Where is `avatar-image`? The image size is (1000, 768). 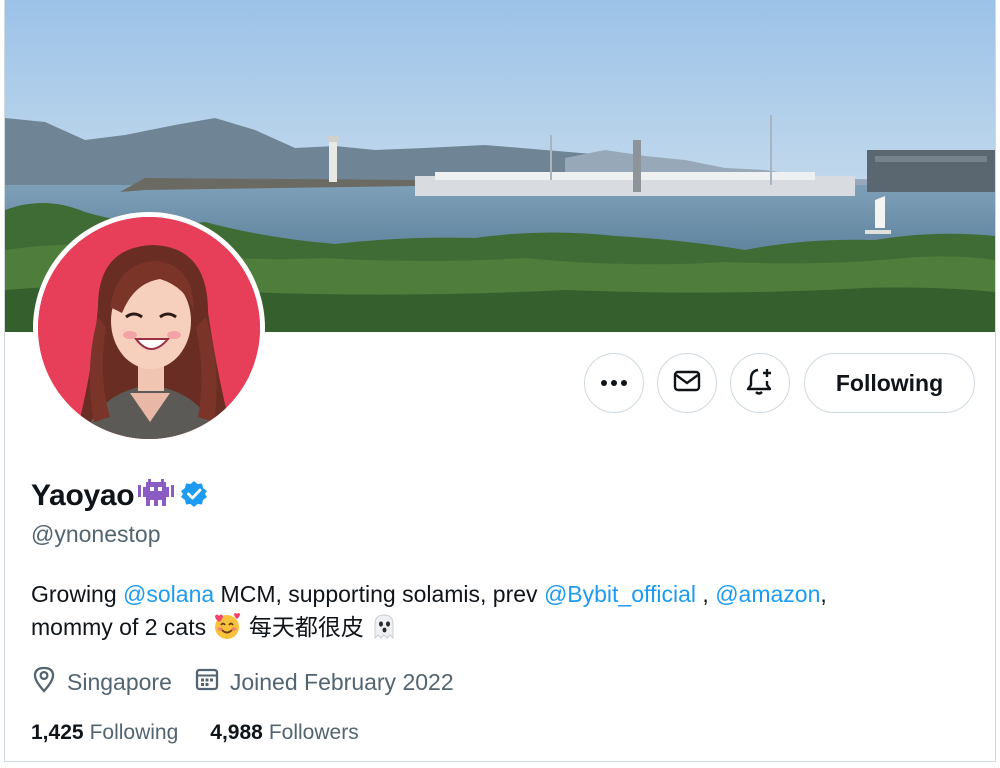 avatar-image is located at coordinates (149, 328).